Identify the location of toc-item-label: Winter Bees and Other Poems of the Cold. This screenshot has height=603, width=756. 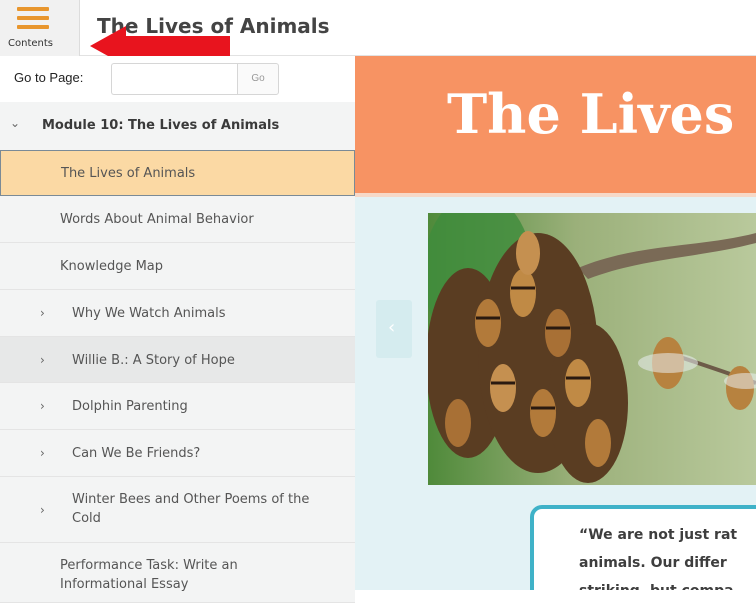
(191, 509).